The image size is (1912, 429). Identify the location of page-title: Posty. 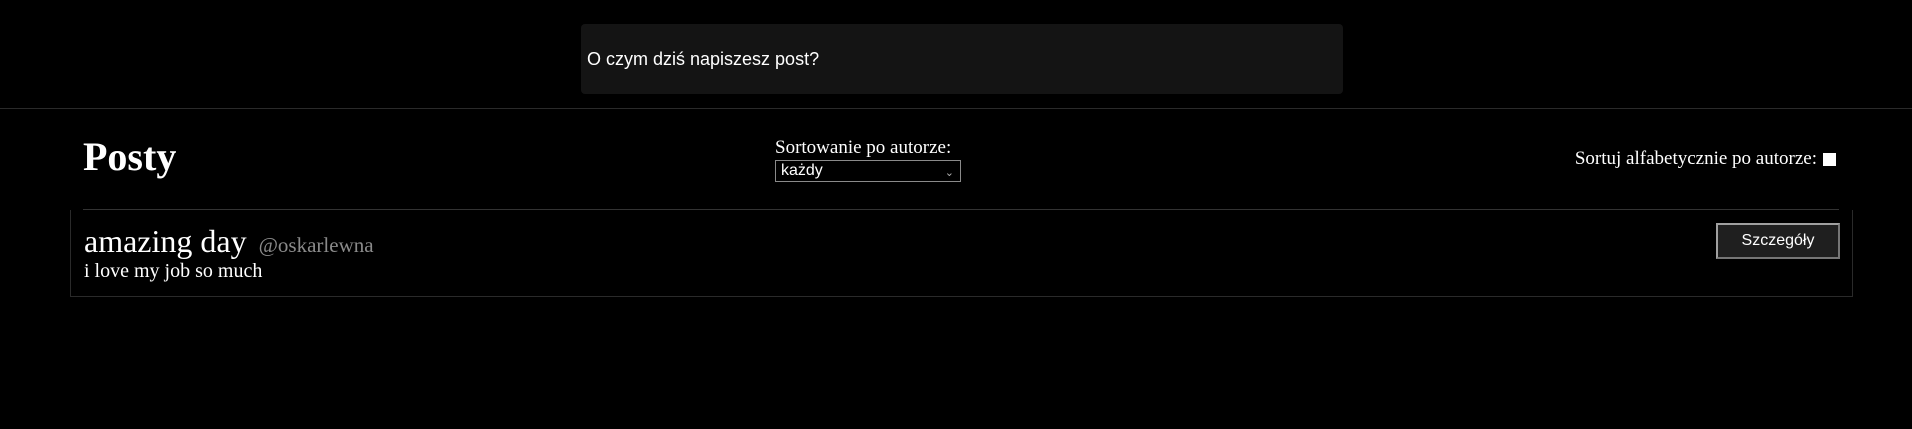
(130, 156).